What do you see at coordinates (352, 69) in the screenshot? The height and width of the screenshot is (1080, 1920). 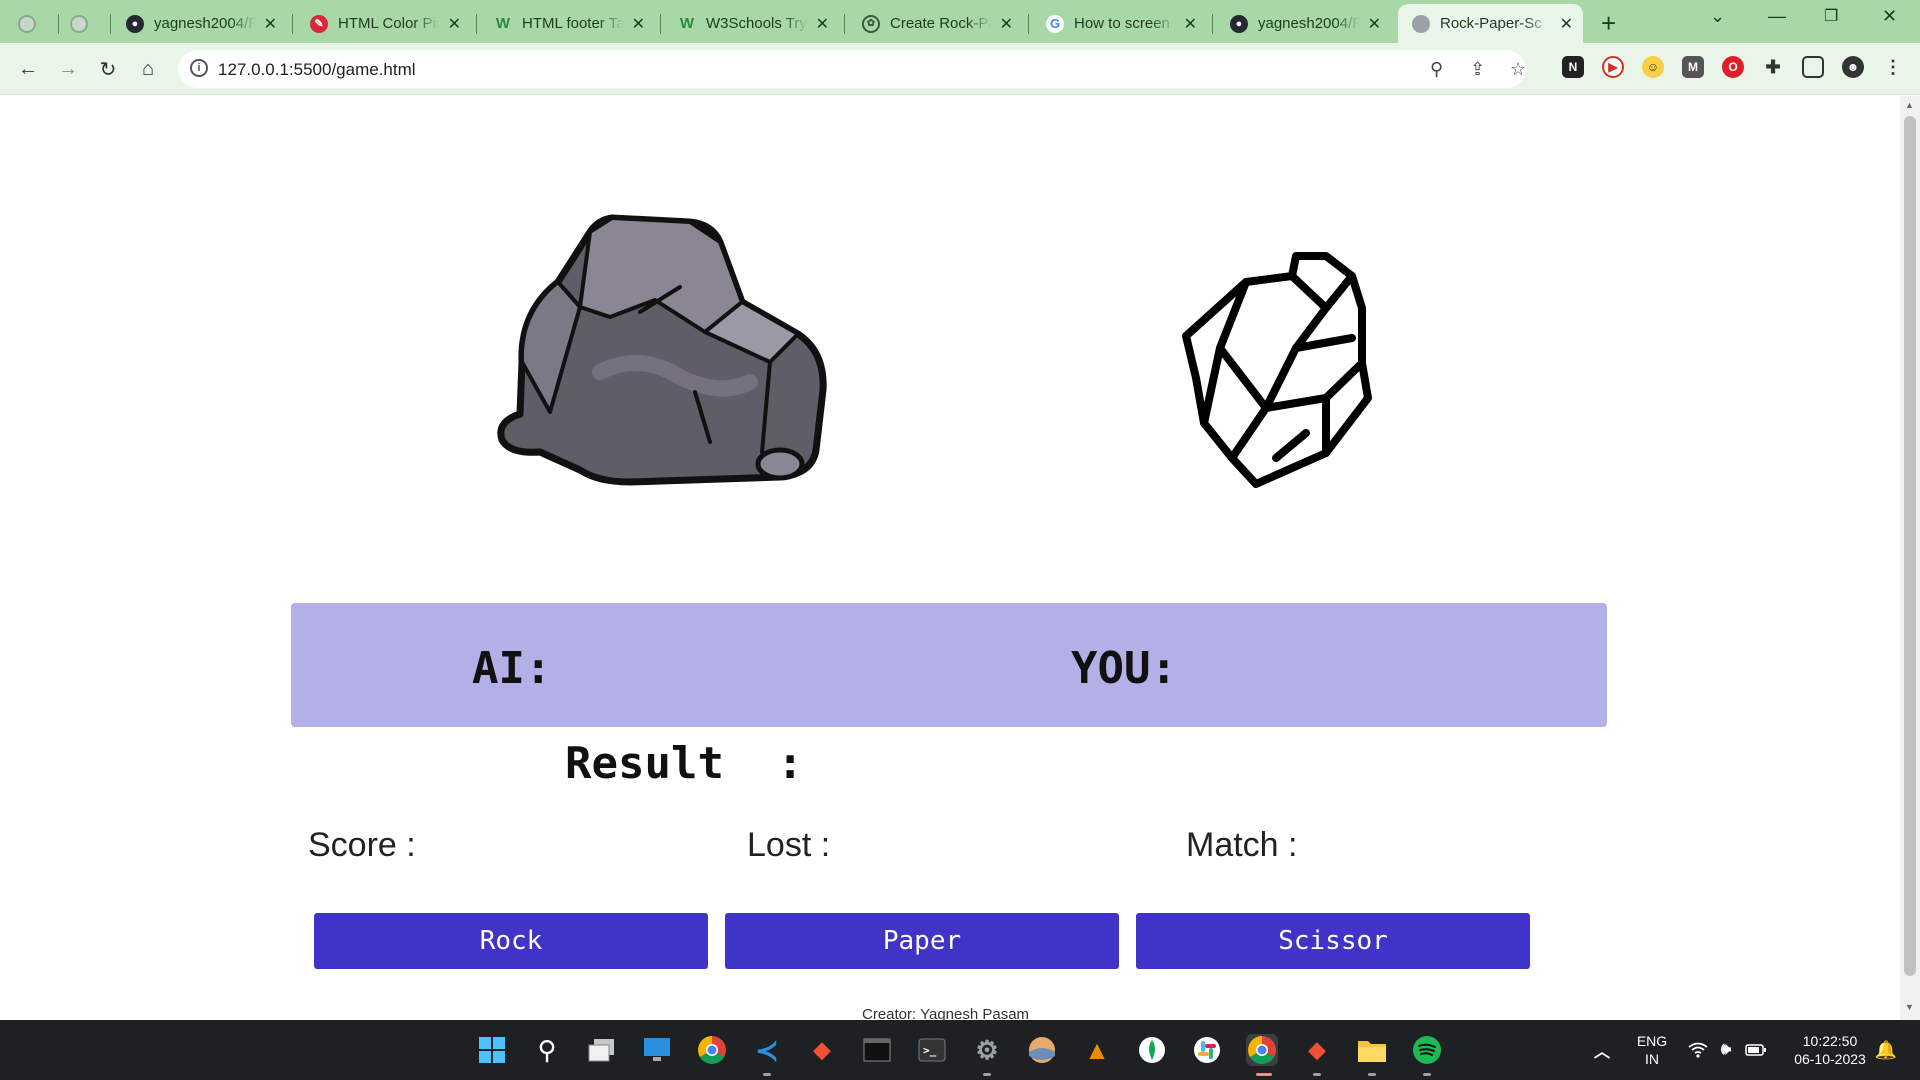 I see `url-path: :5500/game.html` at bounding box center [352, 69].